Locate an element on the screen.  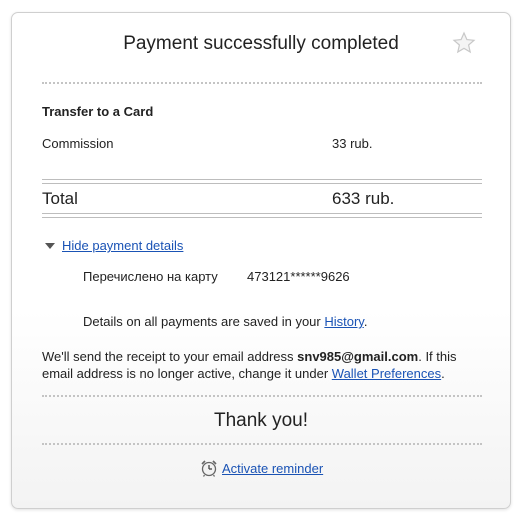
saved-note-suffix: . is located at coordinates (365, 321).